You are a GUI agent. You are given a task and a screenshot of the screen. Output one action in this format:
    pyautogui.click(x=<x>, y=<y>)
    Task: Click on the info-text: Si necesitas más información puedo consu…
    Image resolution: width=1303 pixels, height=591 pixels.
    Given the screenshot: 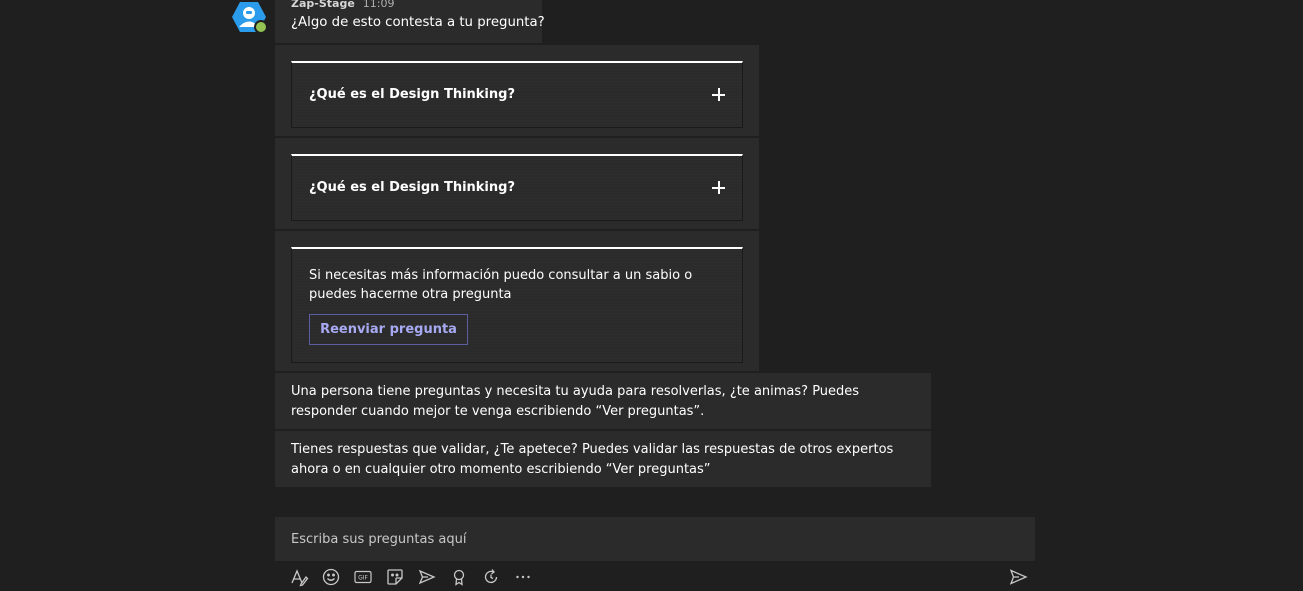 What is the action you would take?
    pyautogui.click(x=501, y=285)
    